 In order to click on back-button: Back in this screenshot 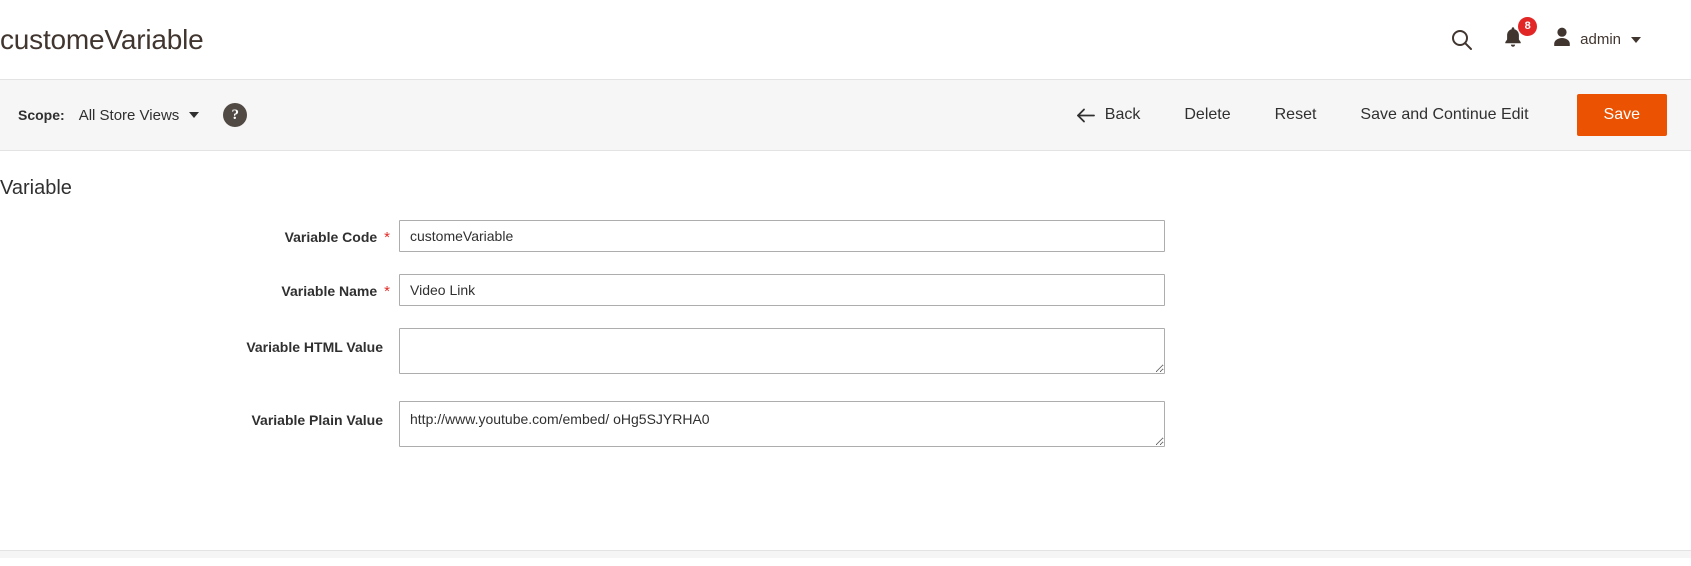, I will do `click(1108, 115)`.